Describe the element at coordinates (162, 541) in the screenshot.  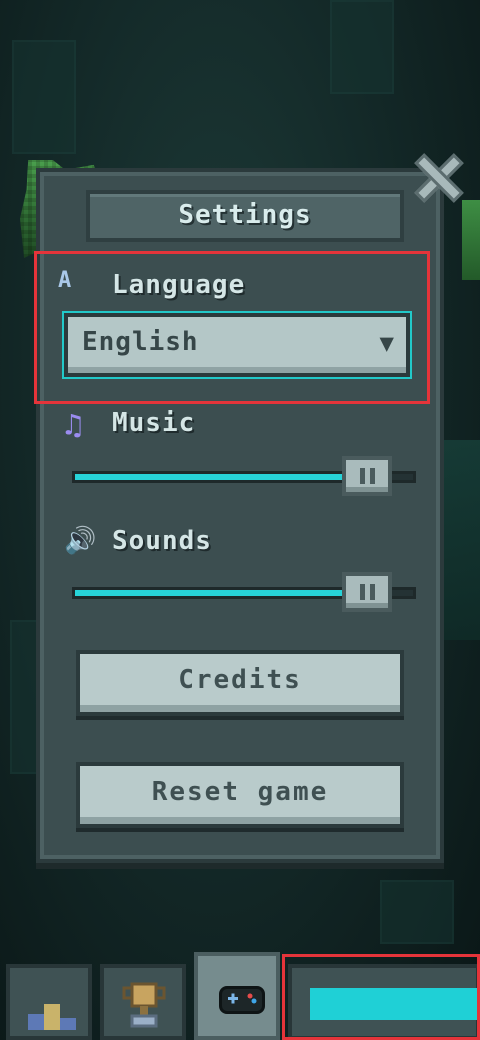
I see `sounds-label: Sounds` at that location.